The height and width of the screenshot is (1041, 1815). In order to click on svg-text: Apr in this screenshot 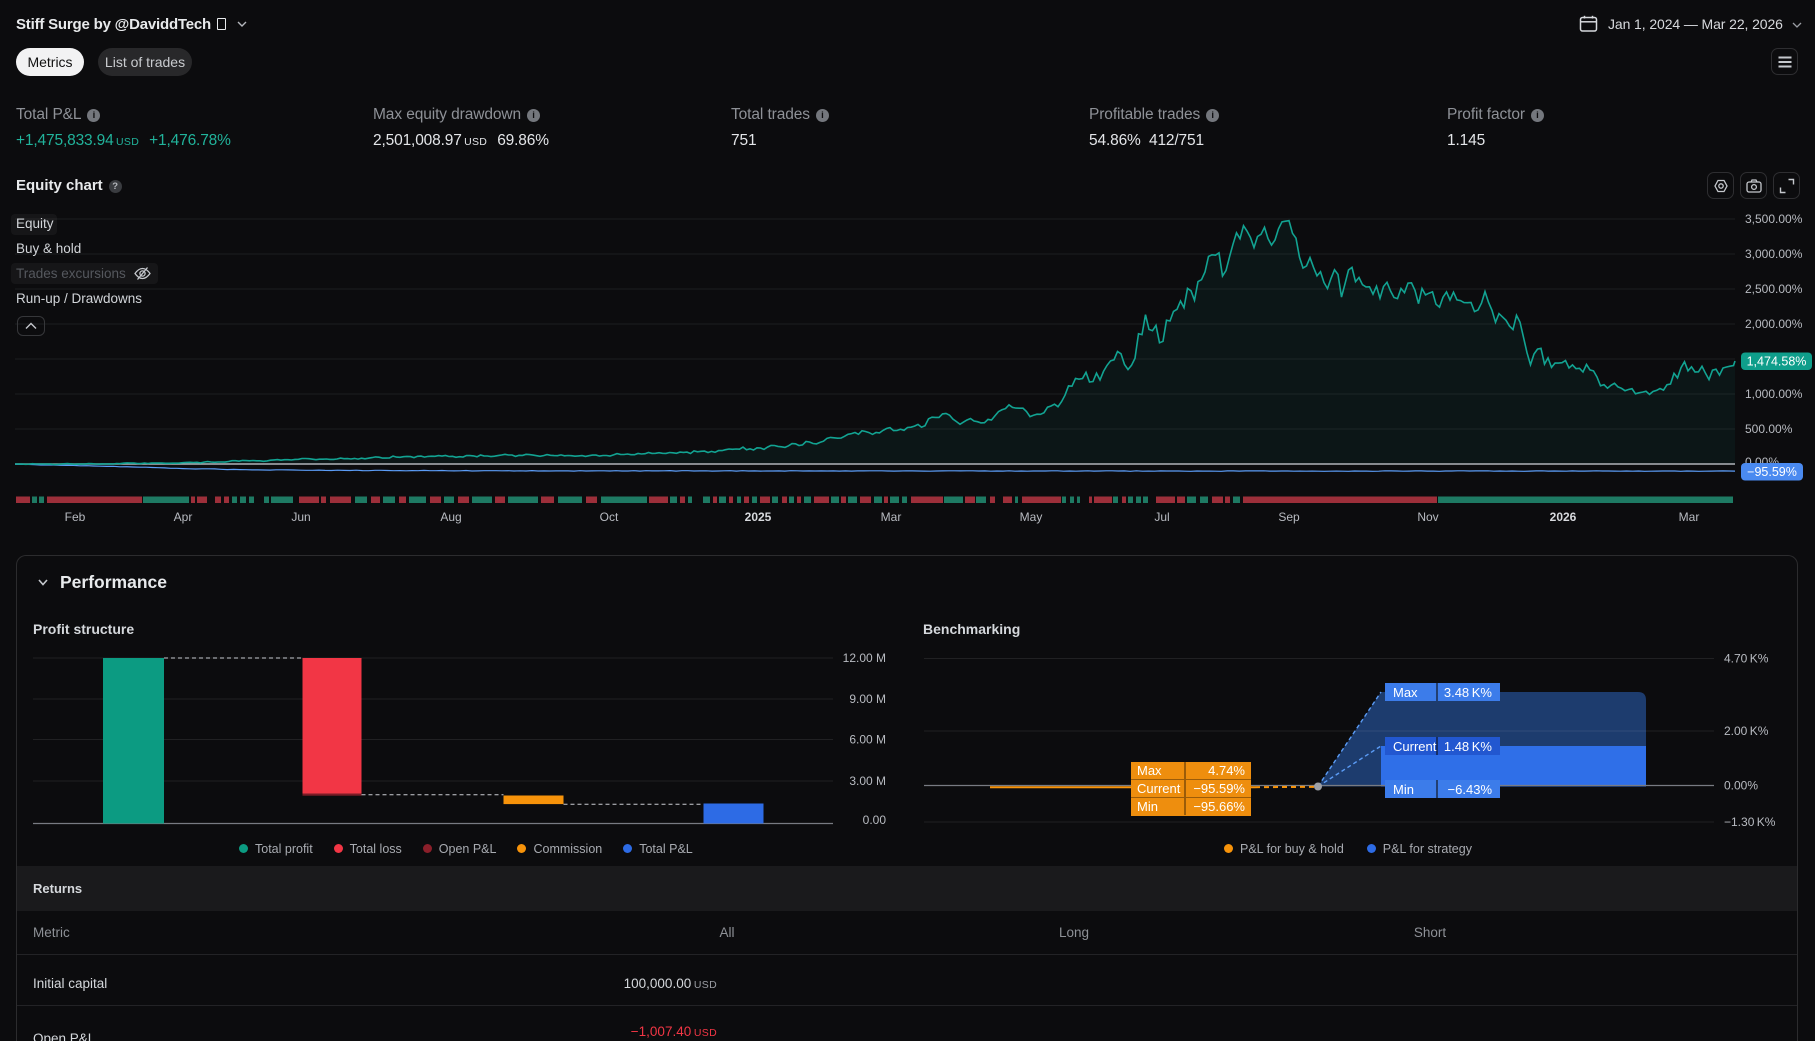, I will do `click(183, 517)`.